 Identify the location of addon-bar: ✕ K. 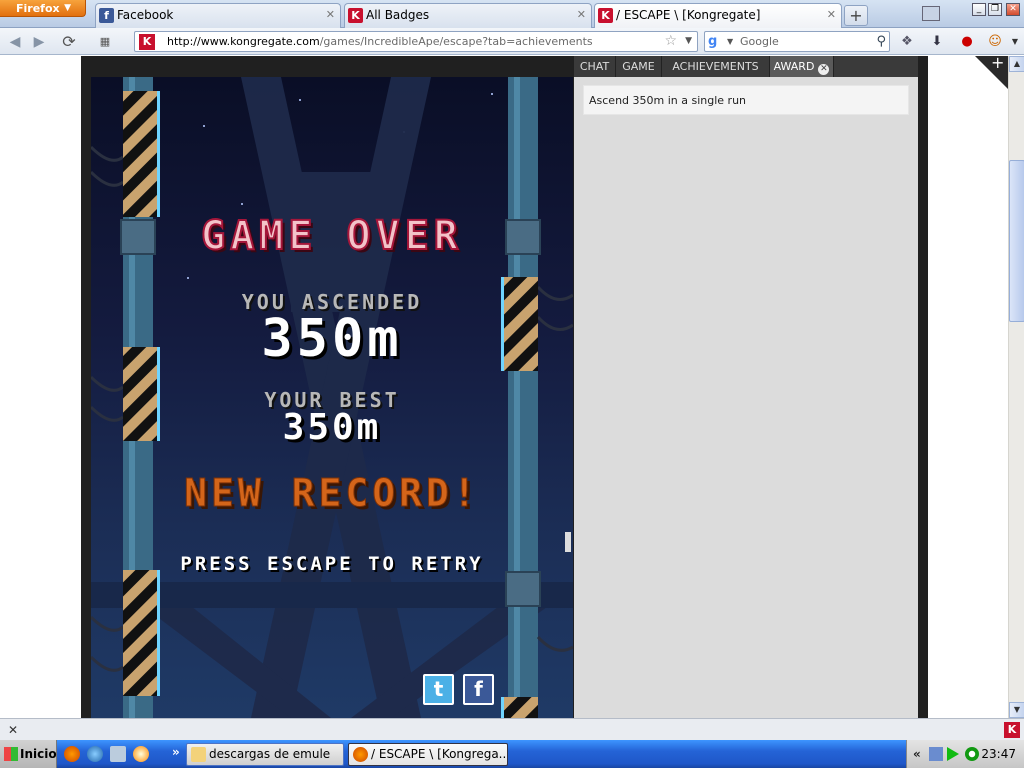
(512, 729).